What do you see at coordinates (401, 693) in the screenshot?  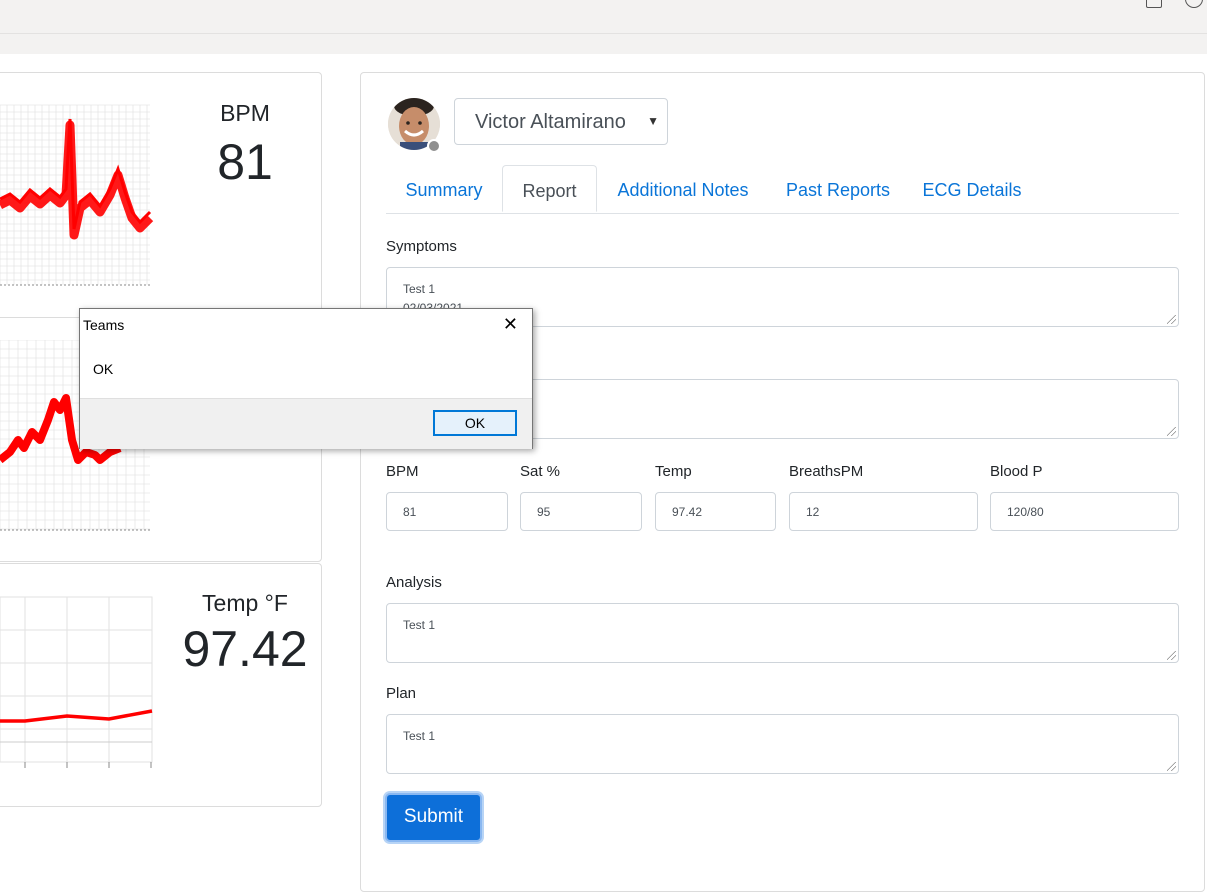 I see `plan-label: Plan` at bounding box center [401, 693].